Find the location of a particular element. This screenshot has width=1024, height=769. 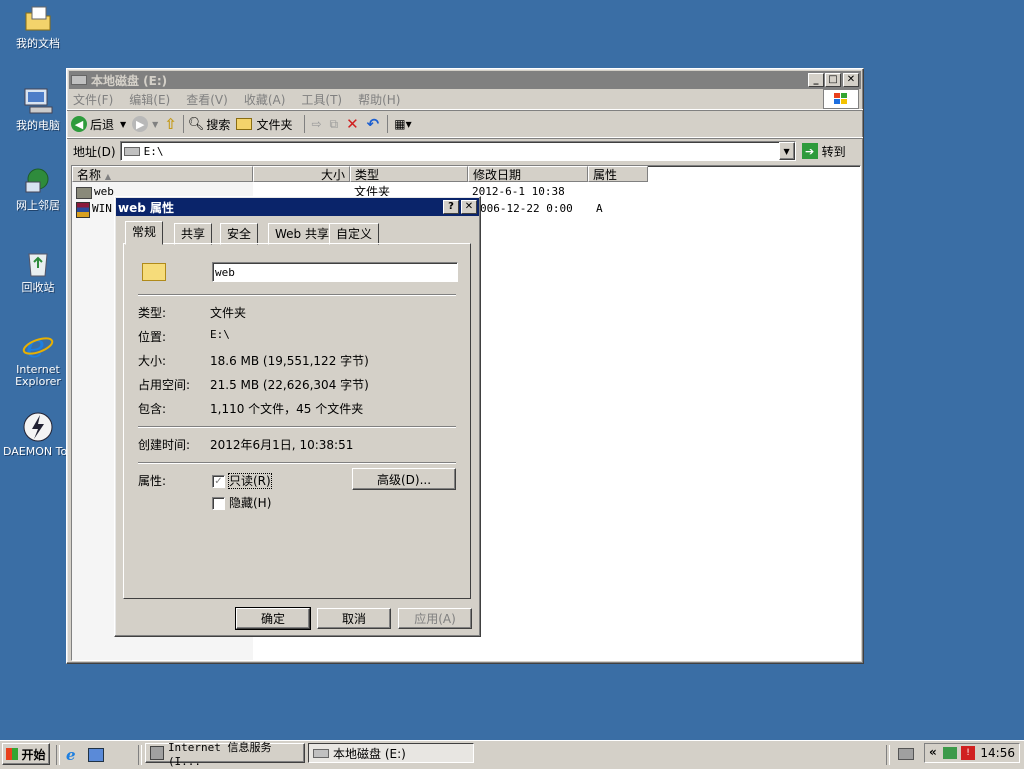

clock: 14:56 is located at coordinates (997, 753).